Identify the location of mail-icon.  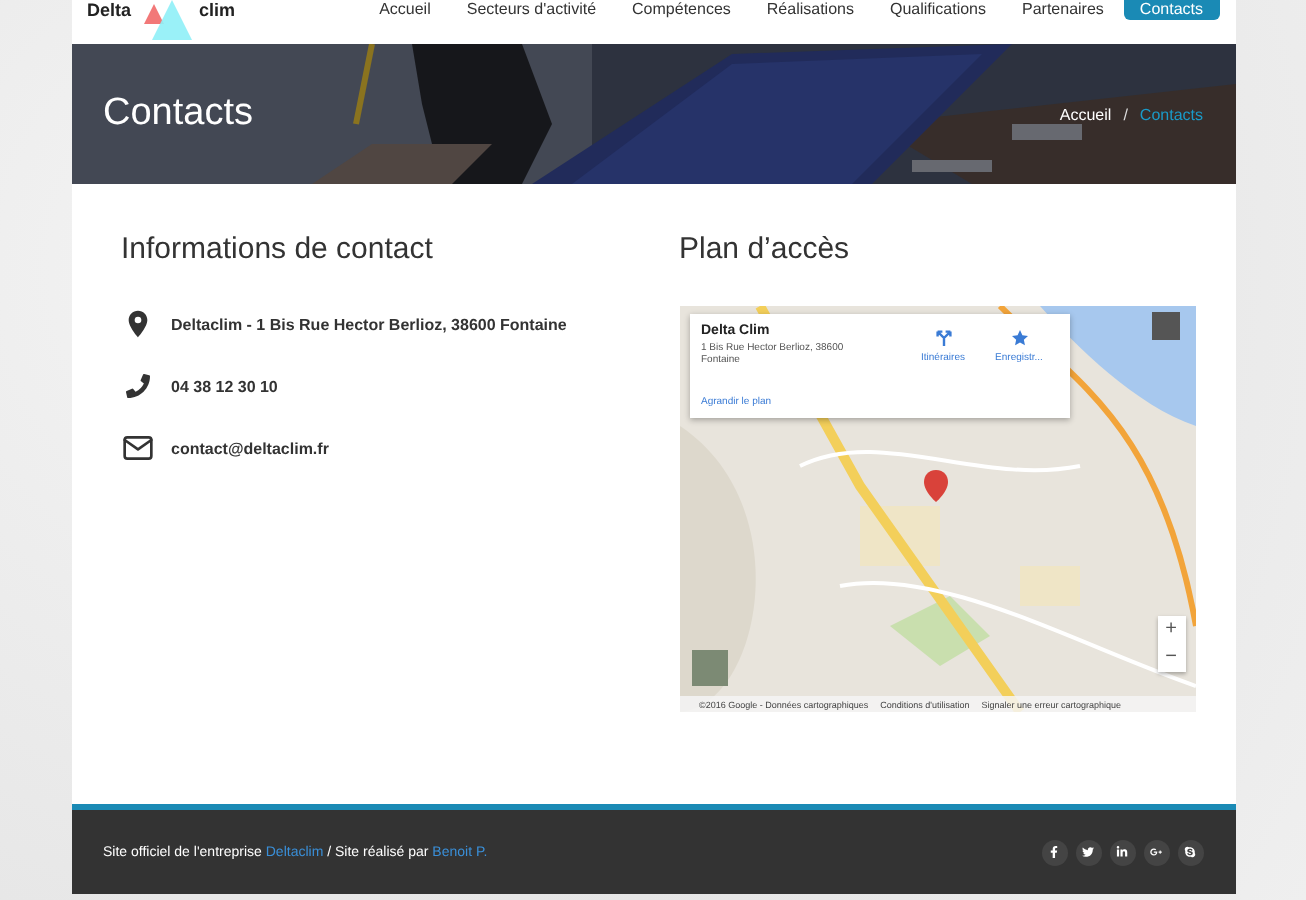
(137, 448).